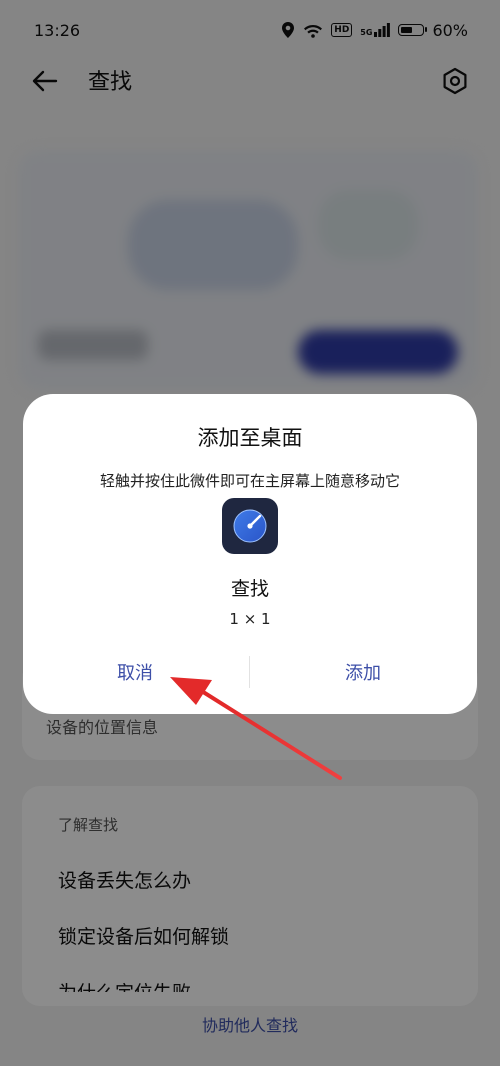  I want to click on widget-preview, so click(250, 526).